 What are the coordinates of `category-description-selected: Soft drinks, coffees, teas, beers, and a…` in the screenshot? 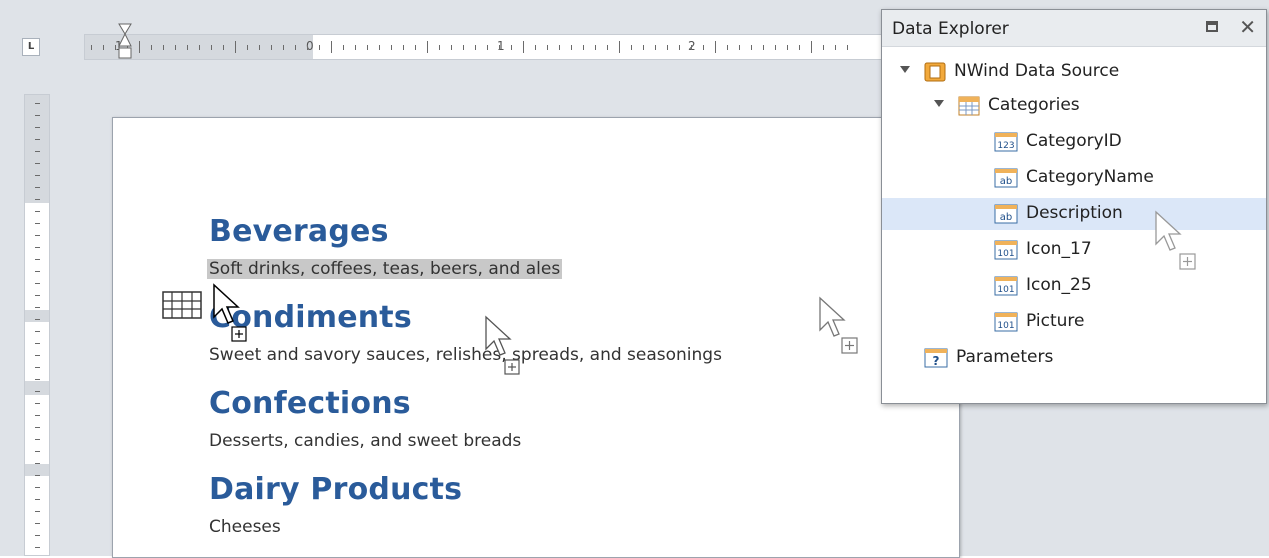 It's located at (385, 269).